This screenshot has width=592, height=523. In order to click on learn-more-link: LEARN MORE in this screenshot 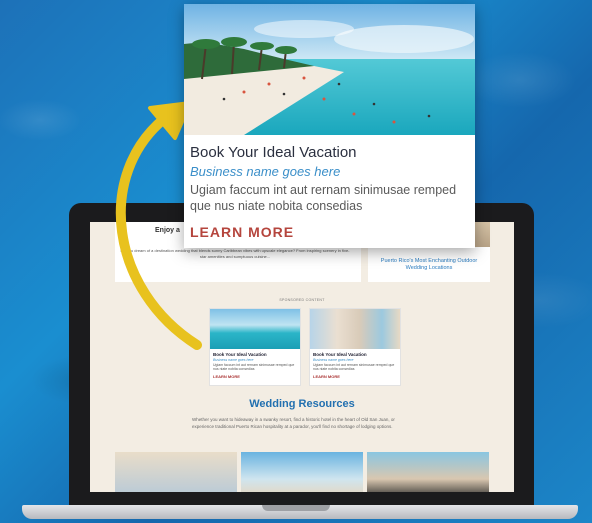, I will do `click(242, 232)`.